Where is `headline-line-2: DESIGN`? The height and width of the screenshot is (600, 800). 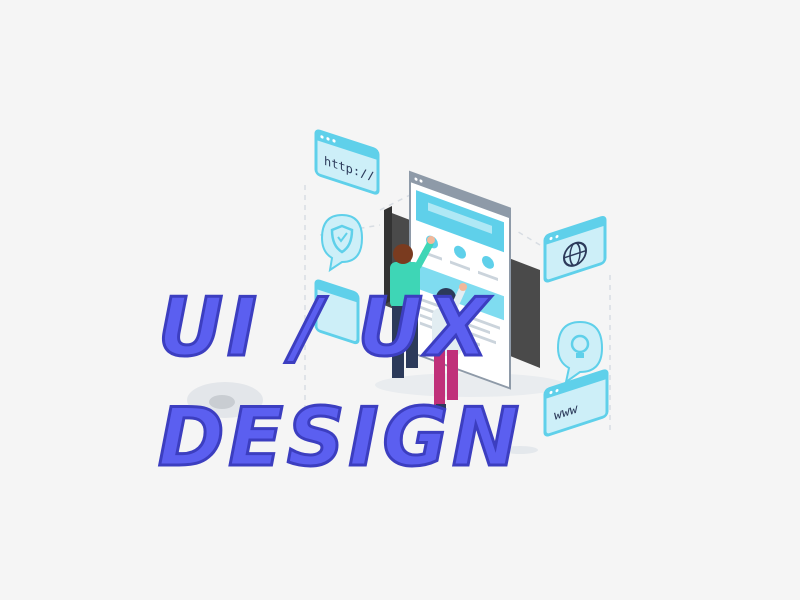 headline-line-2: DESIGN is located at coordinates (340, 437).